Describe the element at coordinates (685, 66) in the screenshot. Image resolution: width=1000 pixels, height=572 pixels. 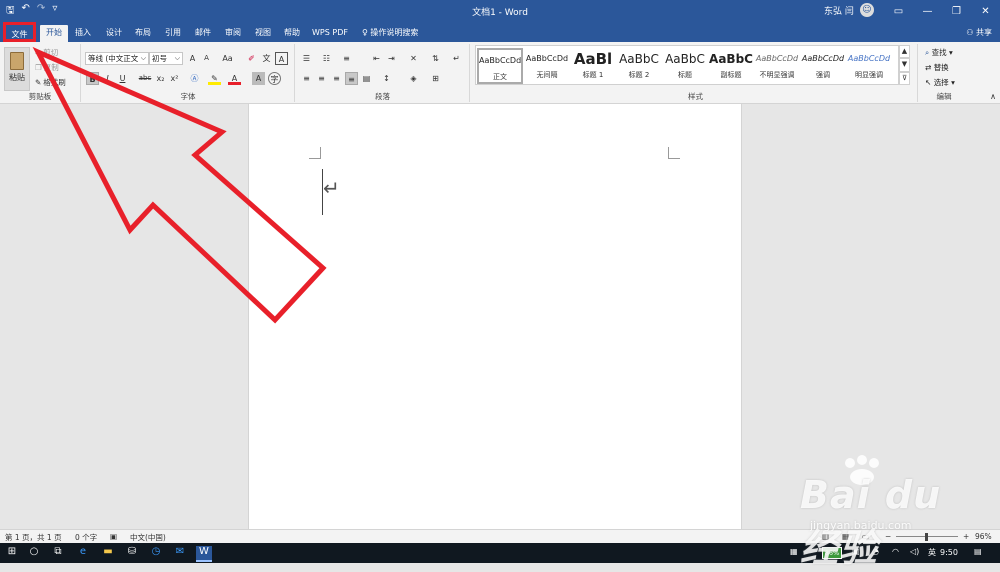
I see `style-title: AaBbC 标题` at that location.